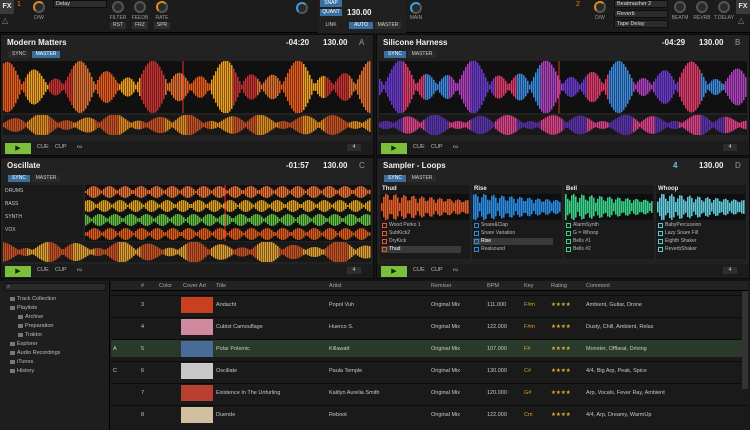  What do you see at coordinates (61, 147) in the screenshot?
I see `deck-a-cup: CUP` at bounding box center [61, 147].